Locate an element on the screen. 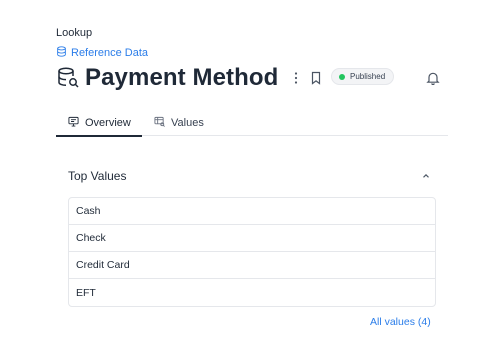  bookmark-icon is located at coordinates (316, 78).